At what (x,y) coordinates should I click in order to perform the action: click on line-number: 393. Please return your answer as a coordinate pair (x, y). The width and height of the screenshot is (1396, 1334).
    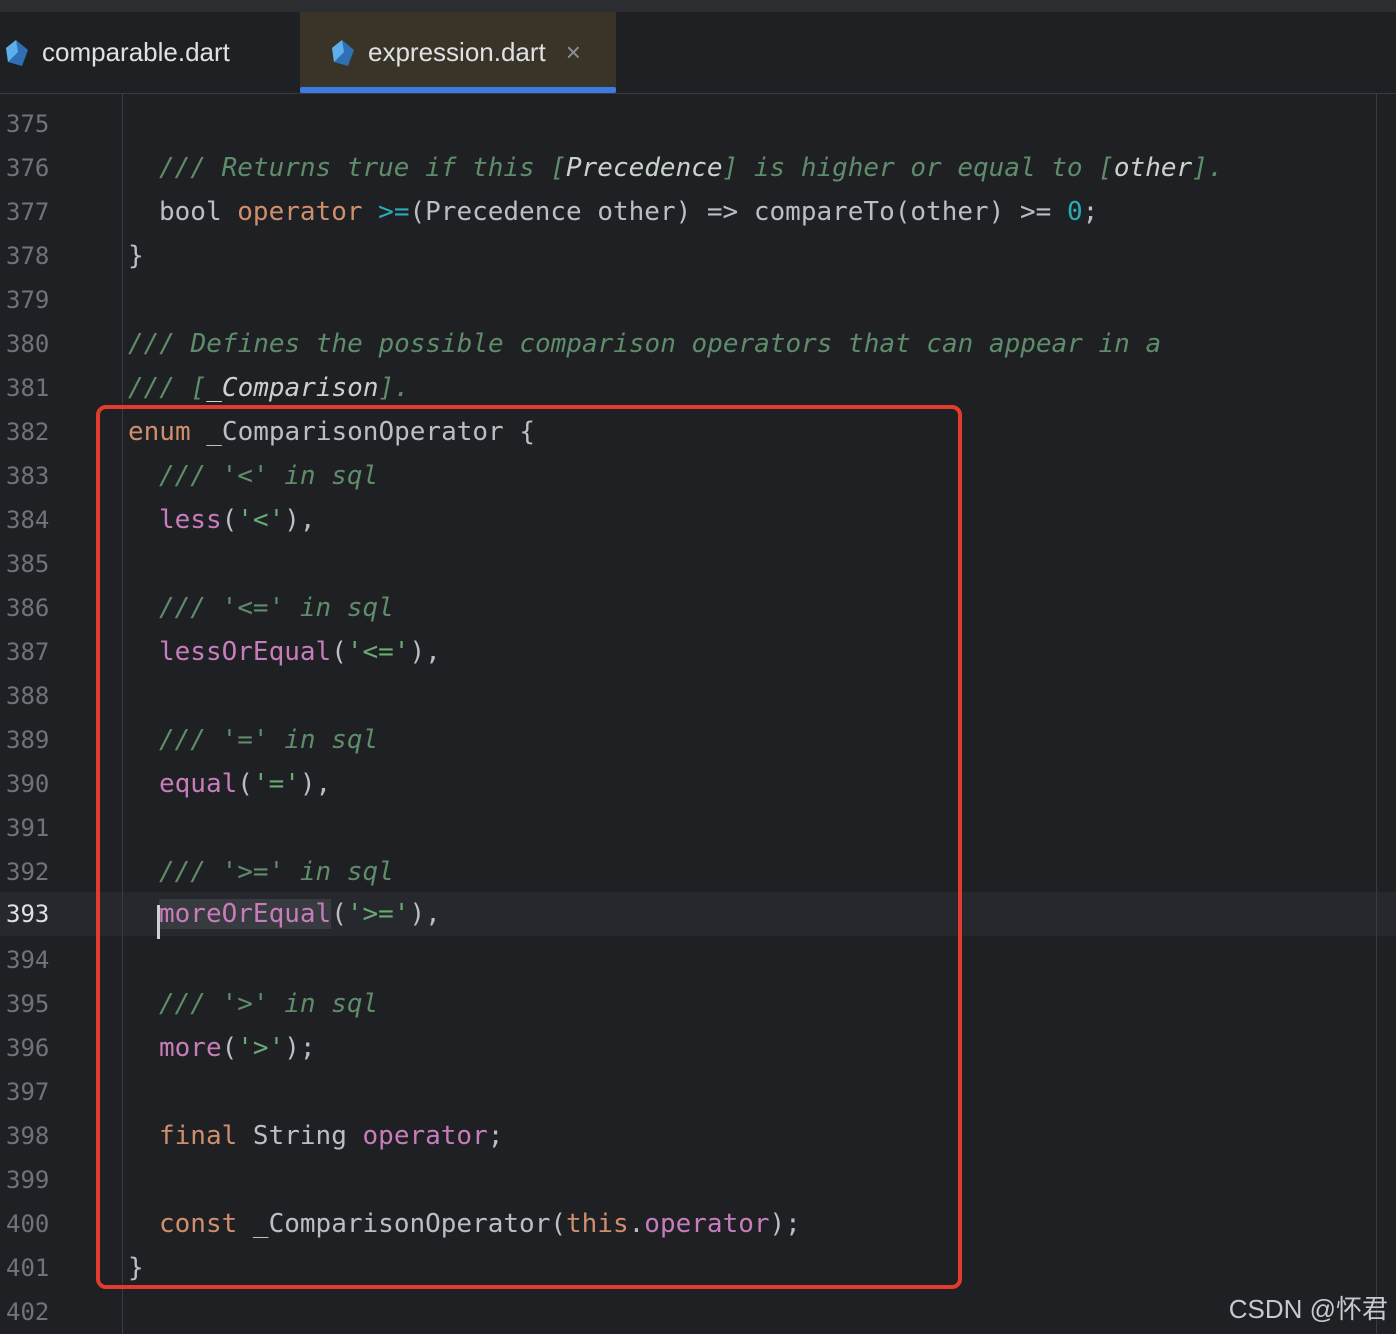
    Looking at the image, I should click on (28, 914).